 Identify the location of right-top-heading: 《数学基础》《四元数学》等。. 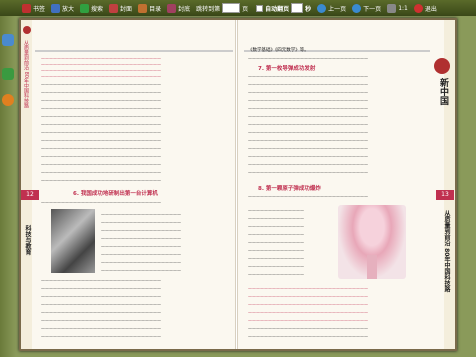
(278, 50).